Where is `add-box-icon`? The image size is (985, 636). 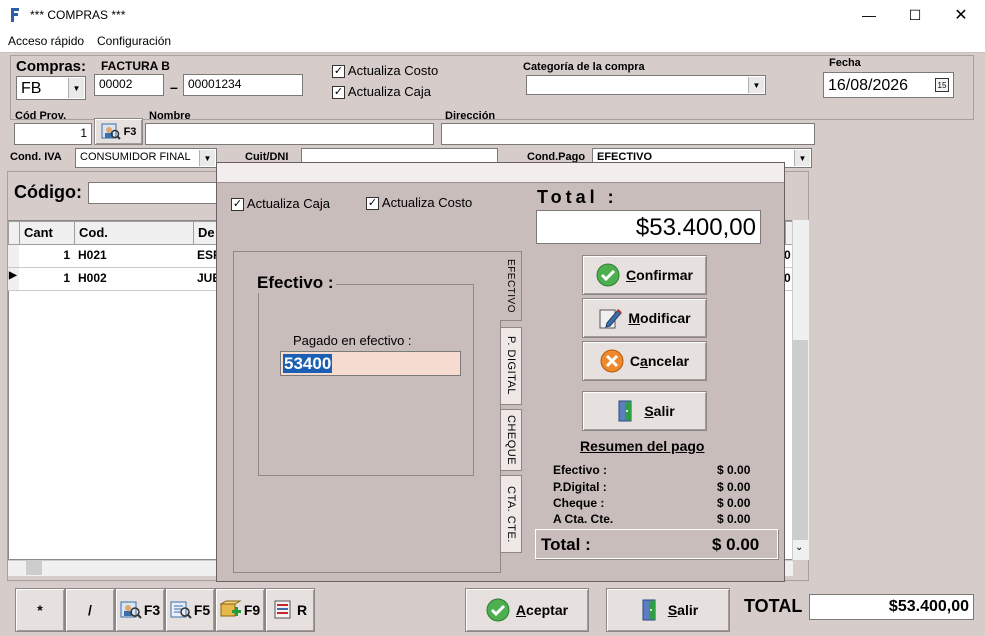 add-box-icon is located at coordinates (230, 608).